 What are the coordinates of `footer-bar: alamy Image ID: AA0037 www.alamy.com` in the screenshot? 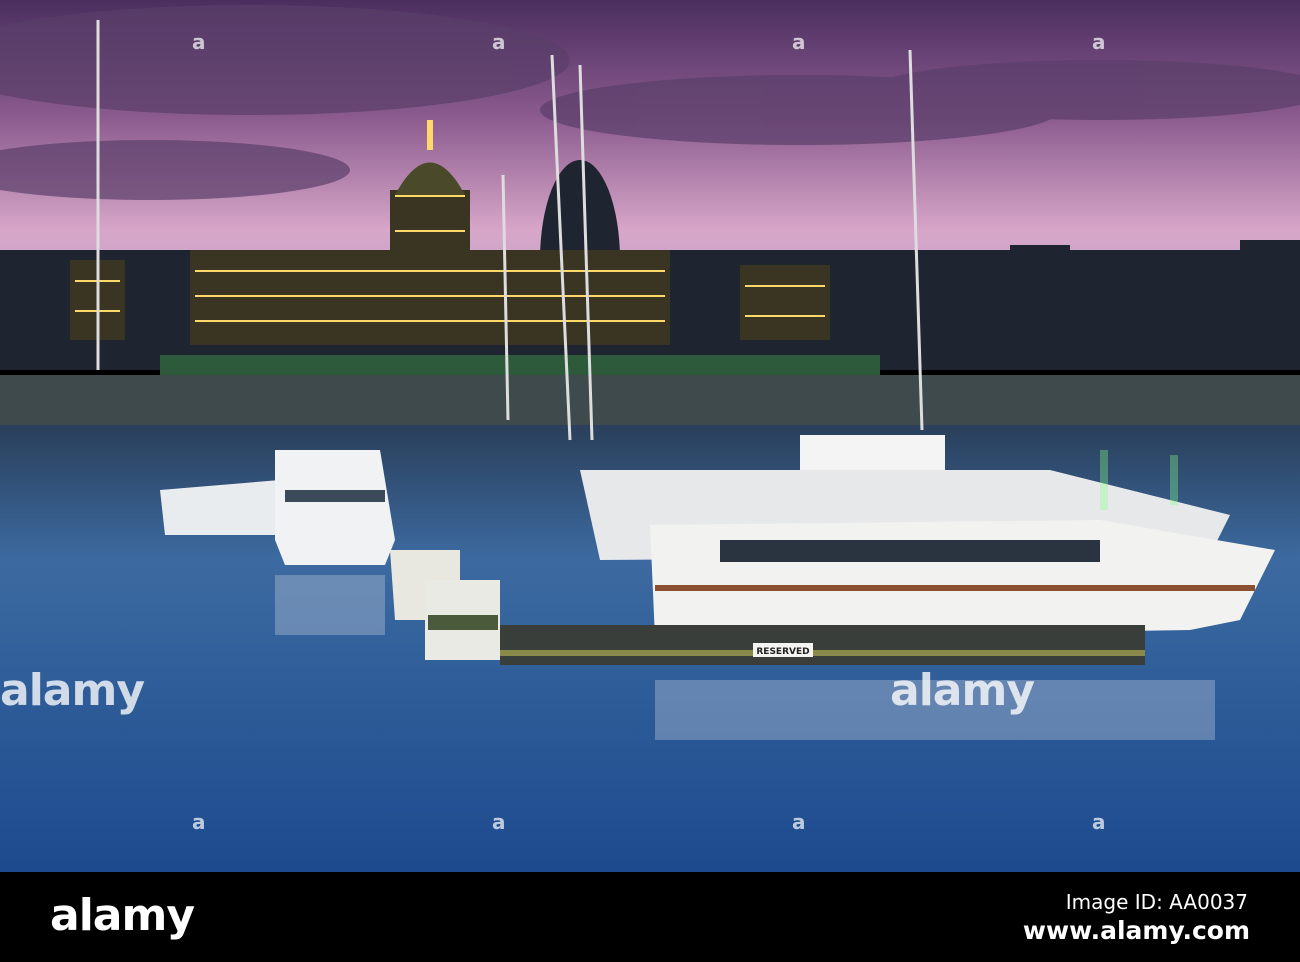 It's located at (650, 917).